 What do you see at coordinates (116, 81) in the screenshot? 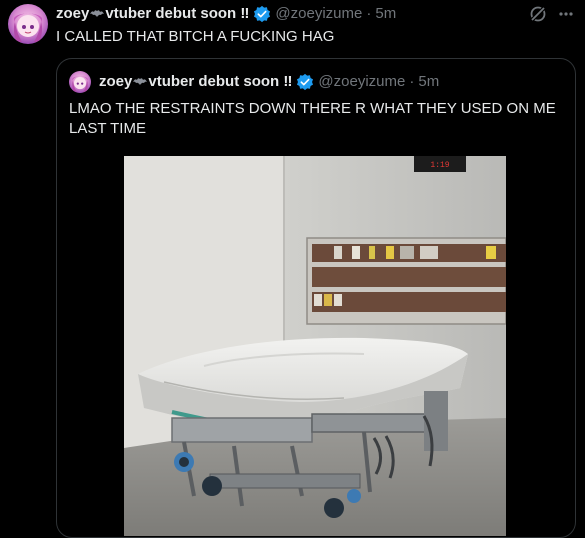
I see `quoted-display-name-text: zoey` at bounding box center [116, 81].